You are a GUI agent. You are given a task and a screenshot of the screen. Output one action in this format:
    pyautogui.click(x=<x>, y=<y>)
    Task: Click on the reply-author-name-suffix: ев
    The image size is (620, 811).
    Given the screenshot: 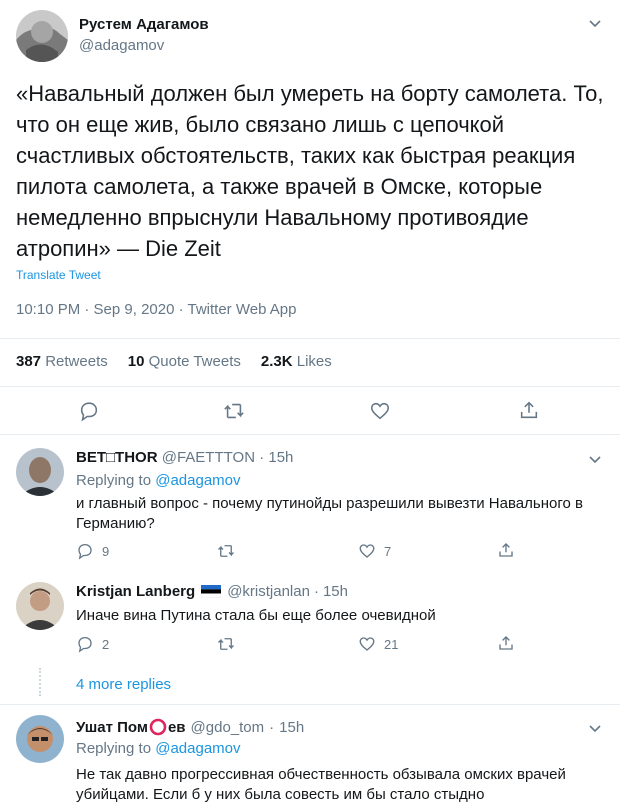 What is the action you would take?
    pyautogui.click(x=177, y=727)
    